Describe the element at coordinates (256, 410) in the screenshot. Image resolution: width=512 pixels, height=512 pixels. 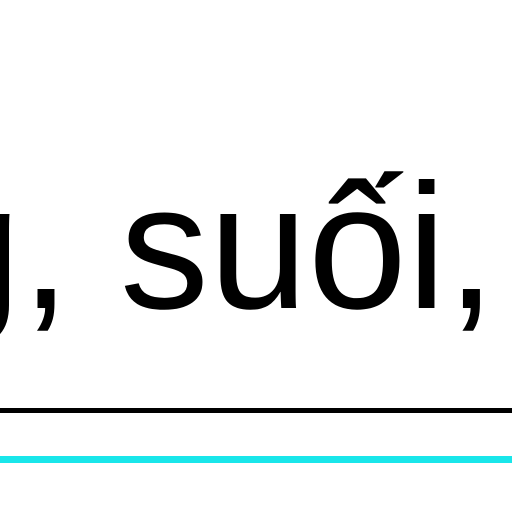
I see `black-underline-rule` at that location.